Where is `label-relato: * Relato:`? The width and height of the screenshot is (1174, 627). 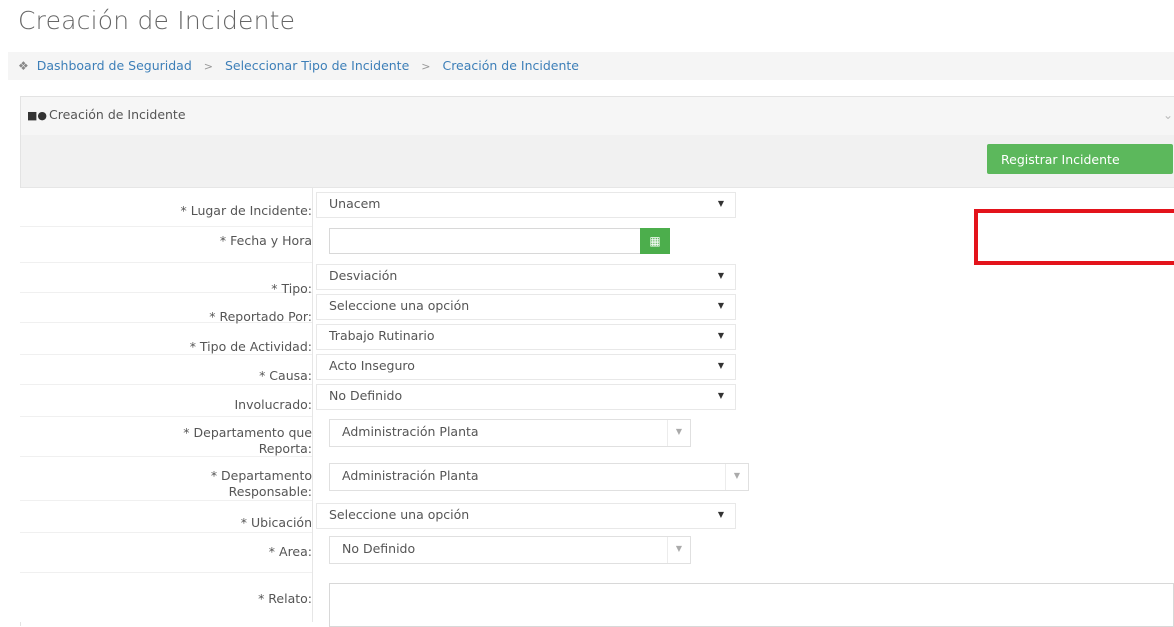 label-relato: * Relato: is located at coordinates (285, 598).